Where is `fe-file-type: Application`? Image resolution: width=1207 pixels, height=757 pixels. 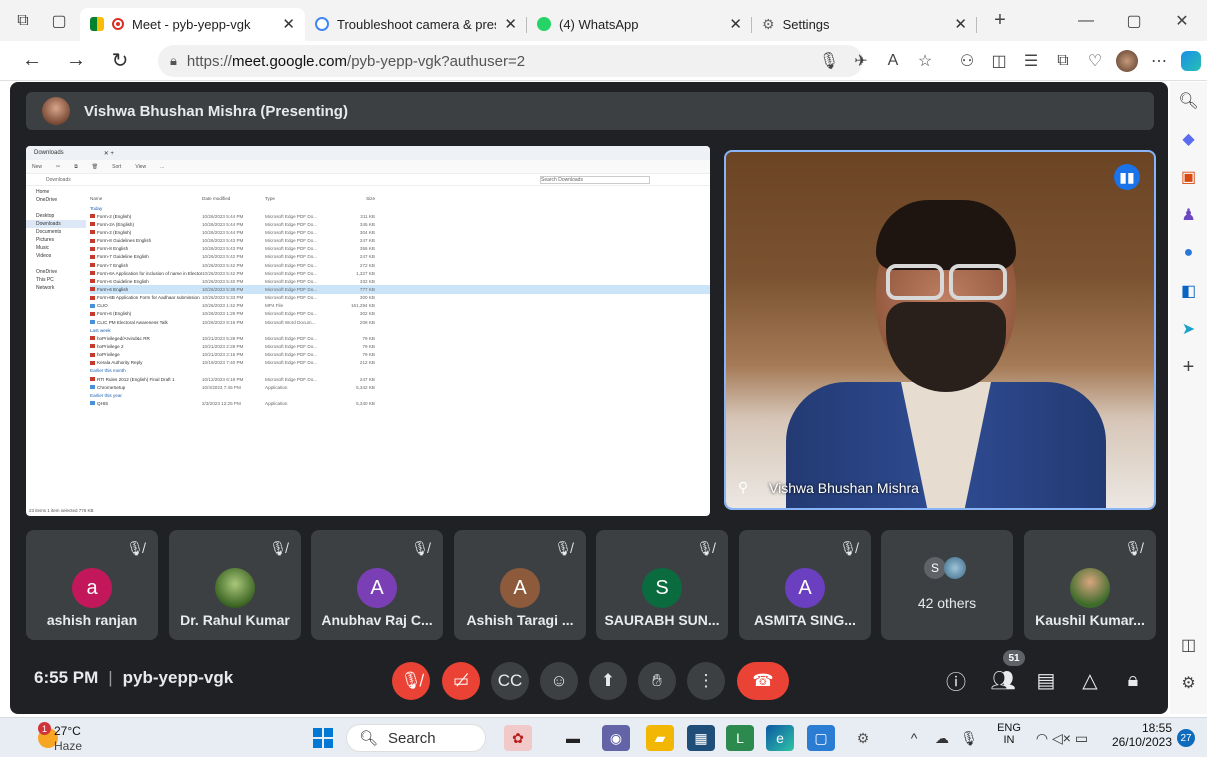
fe-file-type: Application is located at coordinates (276, 387).